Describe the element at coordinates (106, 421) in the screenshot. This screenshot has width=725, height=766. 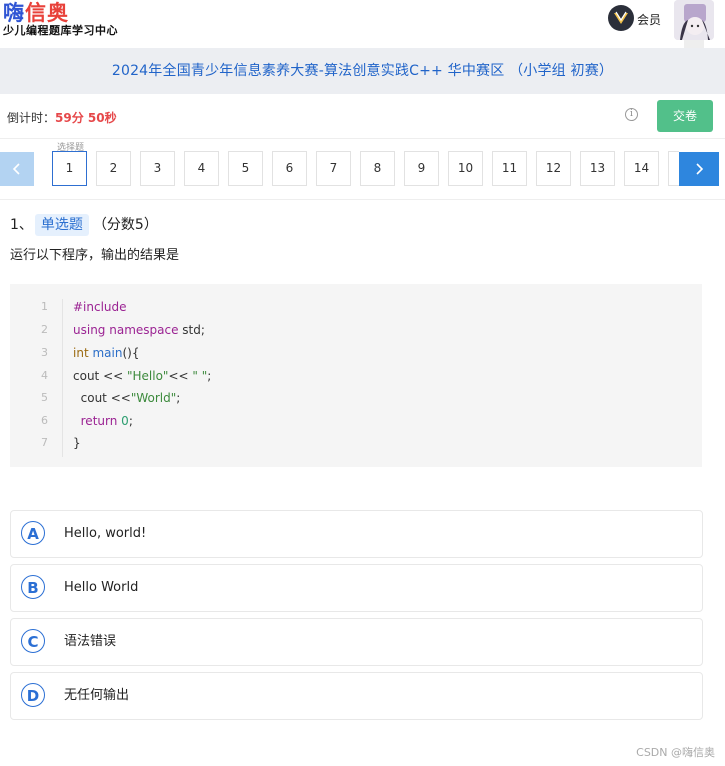
I see `code-line-6: return 0;` at that location.